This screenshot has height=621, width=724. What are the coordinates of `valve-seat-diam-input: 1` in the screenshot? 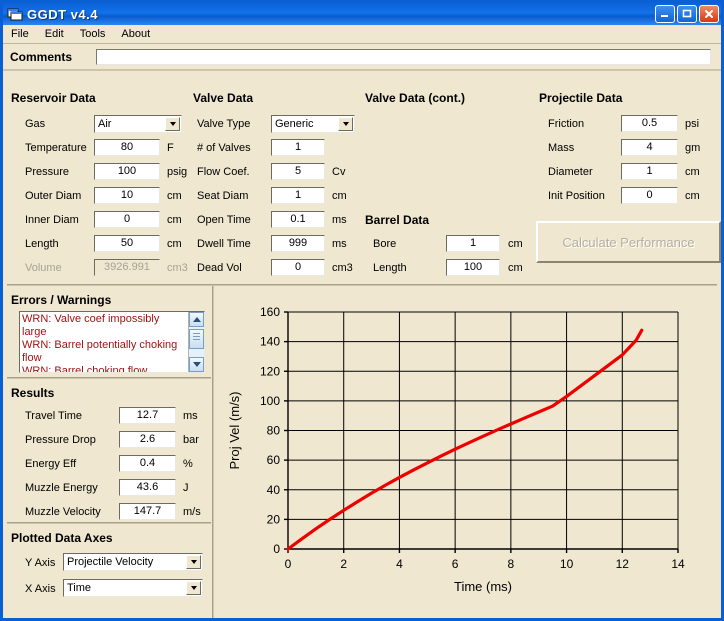 It's located at (298, 195).